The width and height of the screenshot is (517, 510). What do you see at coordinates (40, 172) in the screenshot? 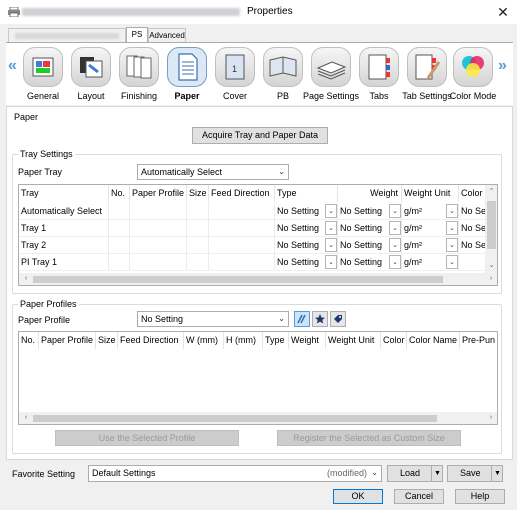
I see `paper-tray-label: Paper Tray` at bounding box center [40, 172].